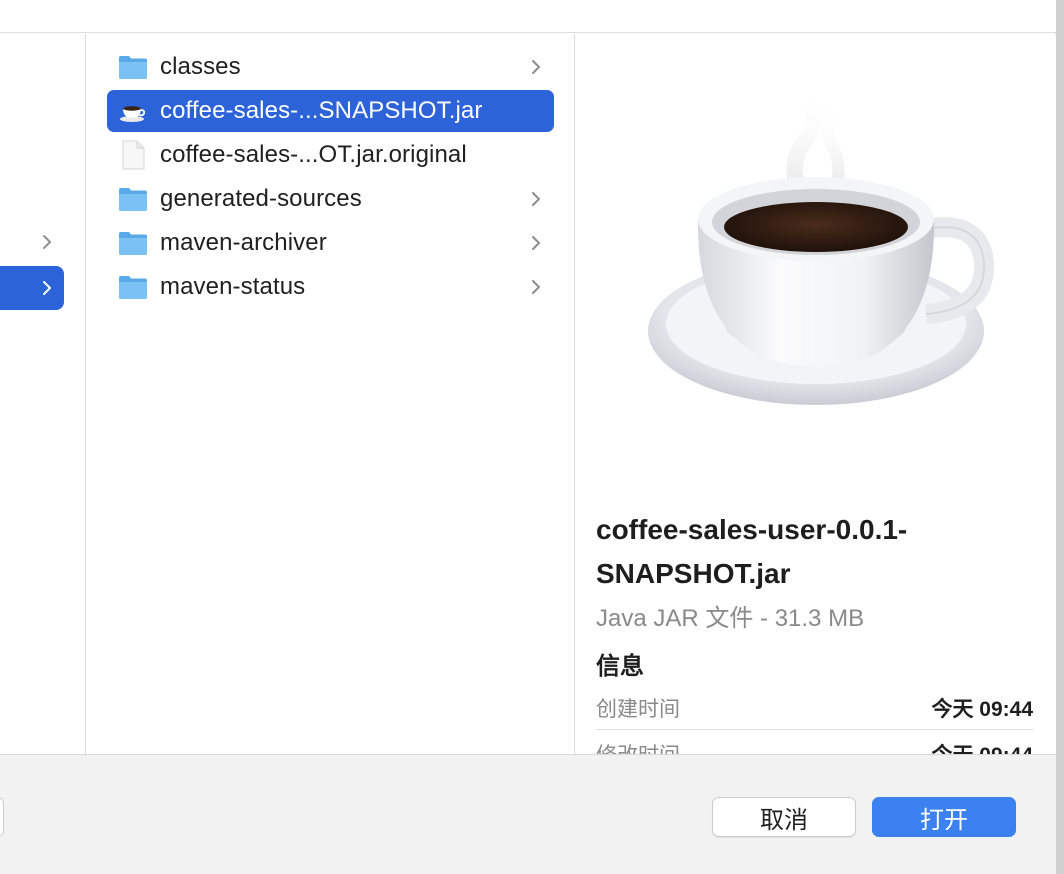  What do you see at coordinates (814, 743) in the screenshot?
I see `info-row-modified: 修改时间 今天 09:44` at bounding box center [814, 743].